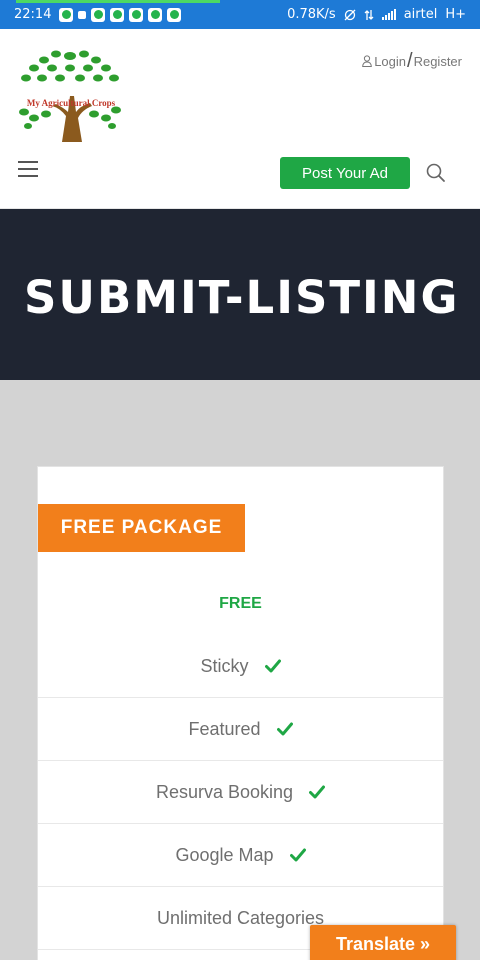 The image size is (480, 960). Describe the element at coordinates (436, 173) in the screenshot. I see `search-icon` at that location.